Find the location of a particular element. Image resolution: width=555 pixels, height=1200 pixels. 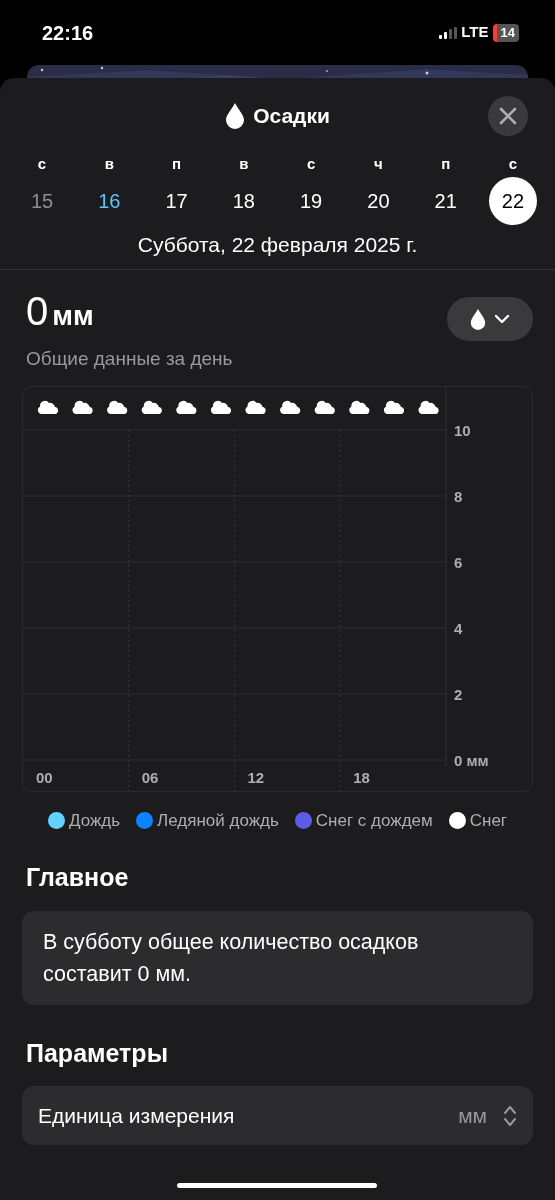

y-axis-label: 10 is located at coordinates (462, 430).